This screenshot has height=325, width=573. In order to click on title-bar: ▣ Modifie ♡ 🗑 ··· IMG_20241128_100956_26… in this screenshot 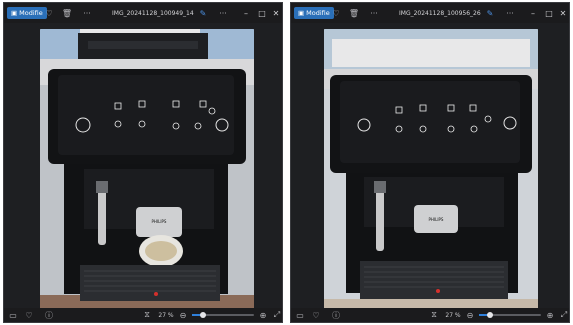, I will do `click(430, 13)`.